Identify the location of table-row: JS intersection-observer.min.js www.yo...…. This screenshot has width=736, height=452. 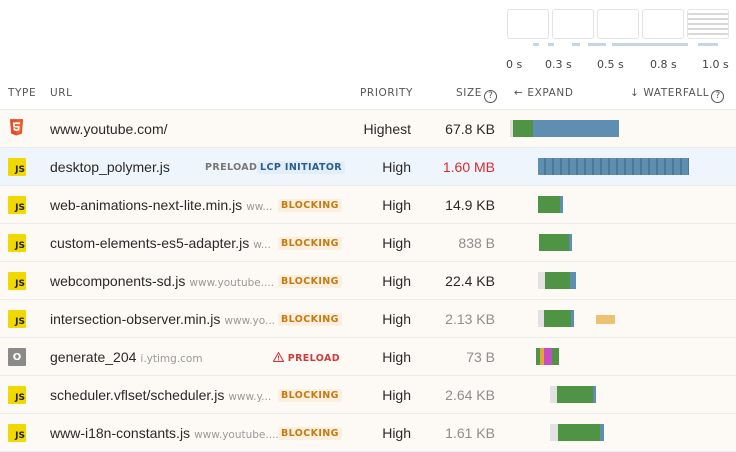
(368, 319).